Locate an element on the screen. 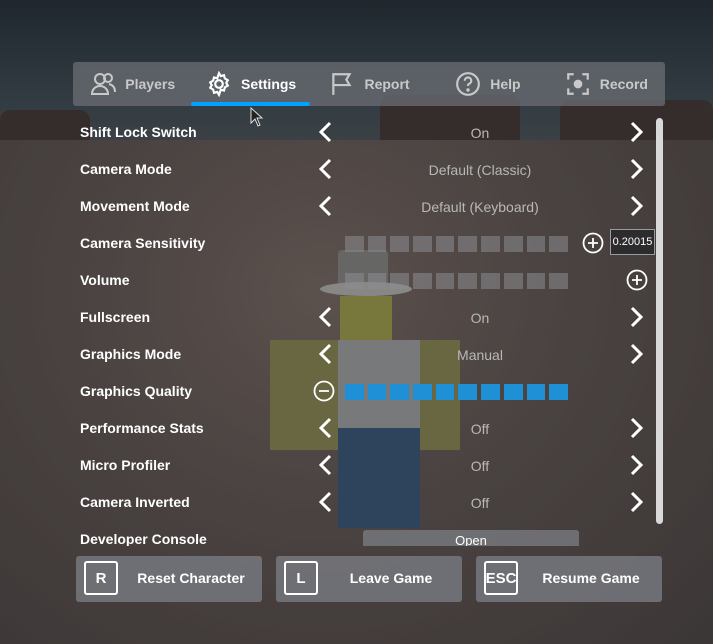  setting-row-graphics-quality: Graphics Quality is located at coordinates (356, 391).